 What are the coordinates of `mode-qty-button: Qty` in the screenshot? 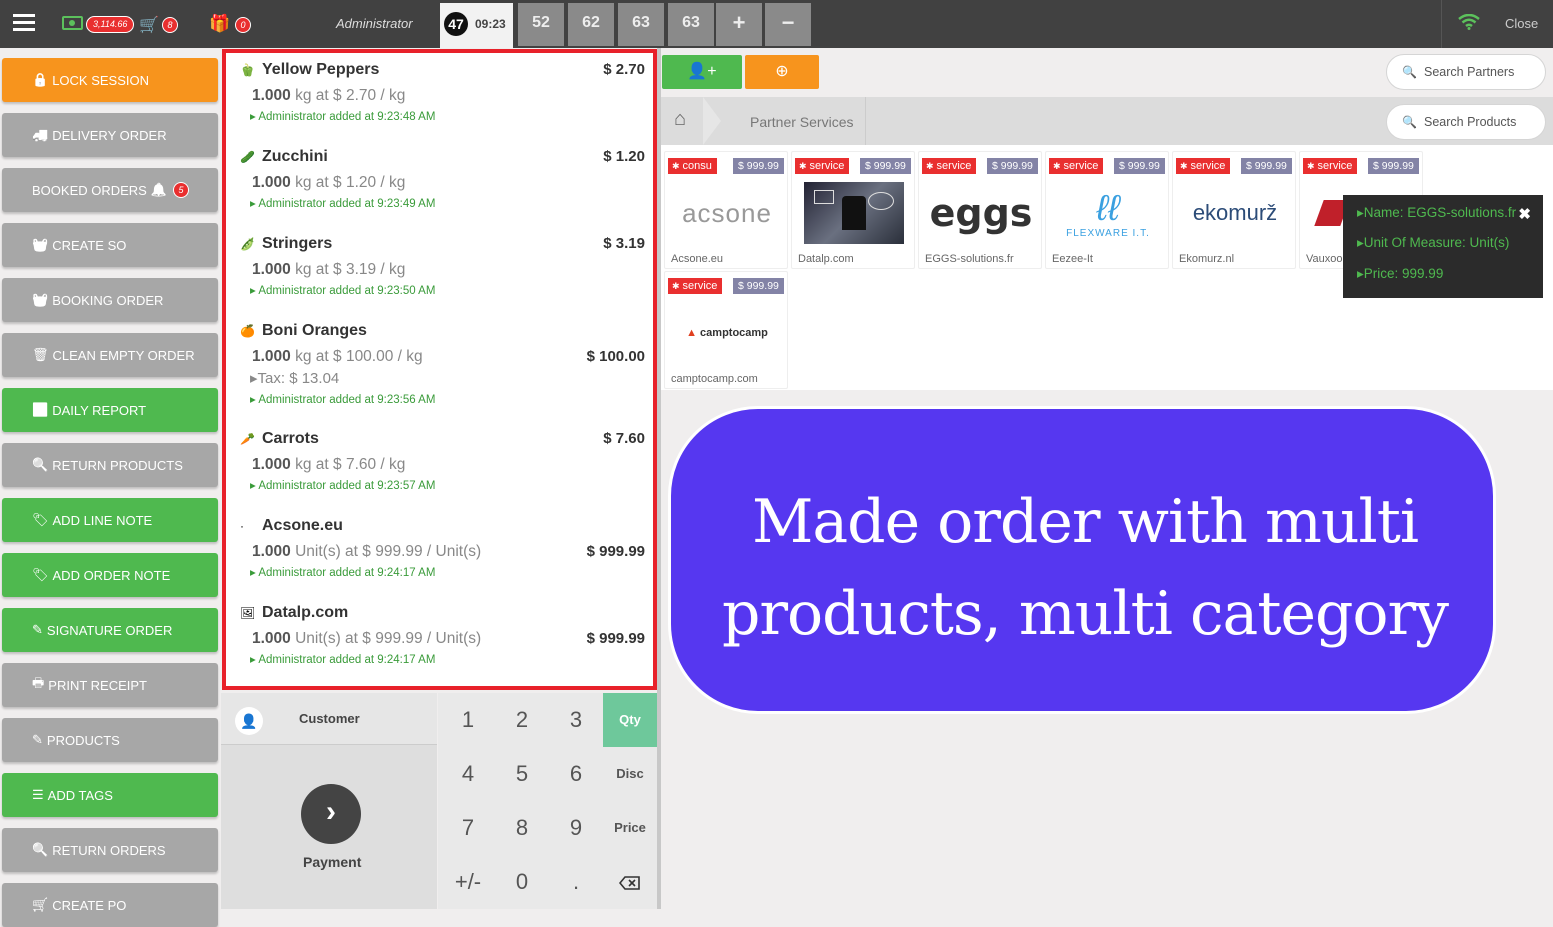 It's located at (630, 720).